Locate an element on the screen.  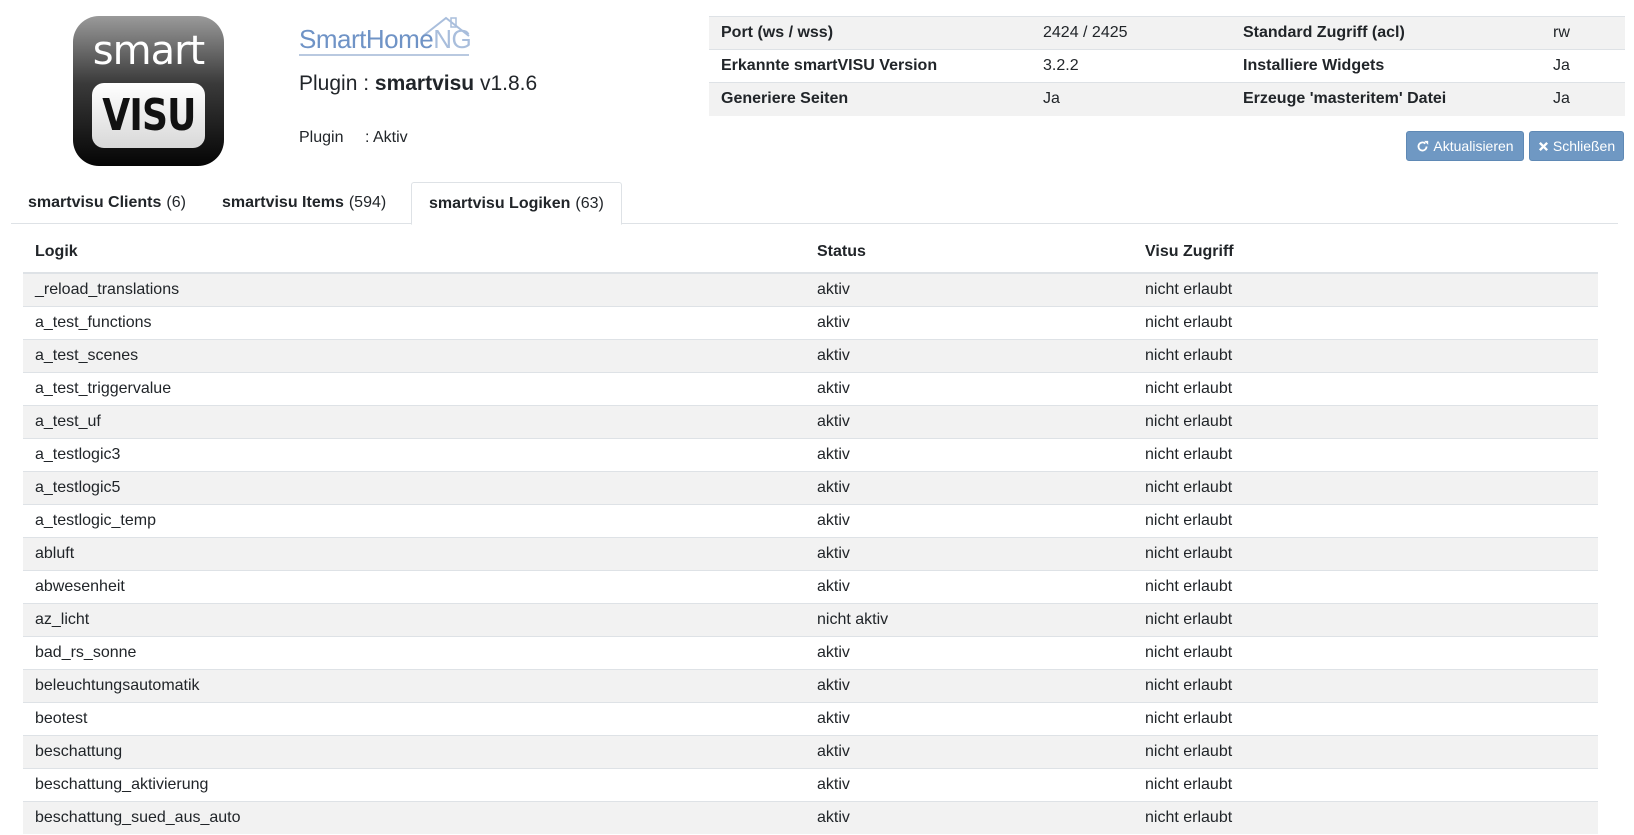
table-row: abwesenheit aktiv nicht erlaubt is located at coordinates (810, 586).